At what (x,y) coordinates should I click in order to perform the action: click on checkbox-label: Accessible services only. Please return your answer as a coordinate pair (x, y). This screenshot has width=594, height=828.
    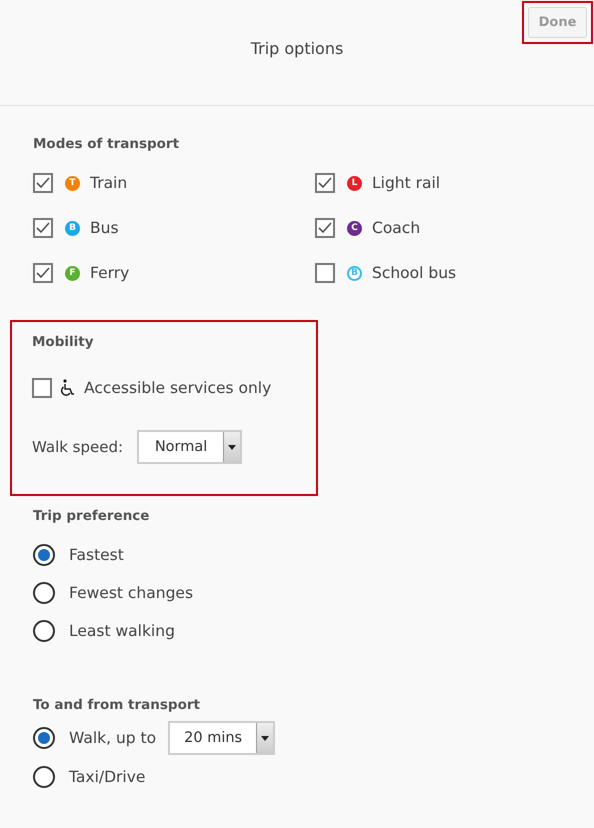
    Looking at the image, I should click on (178, 388).